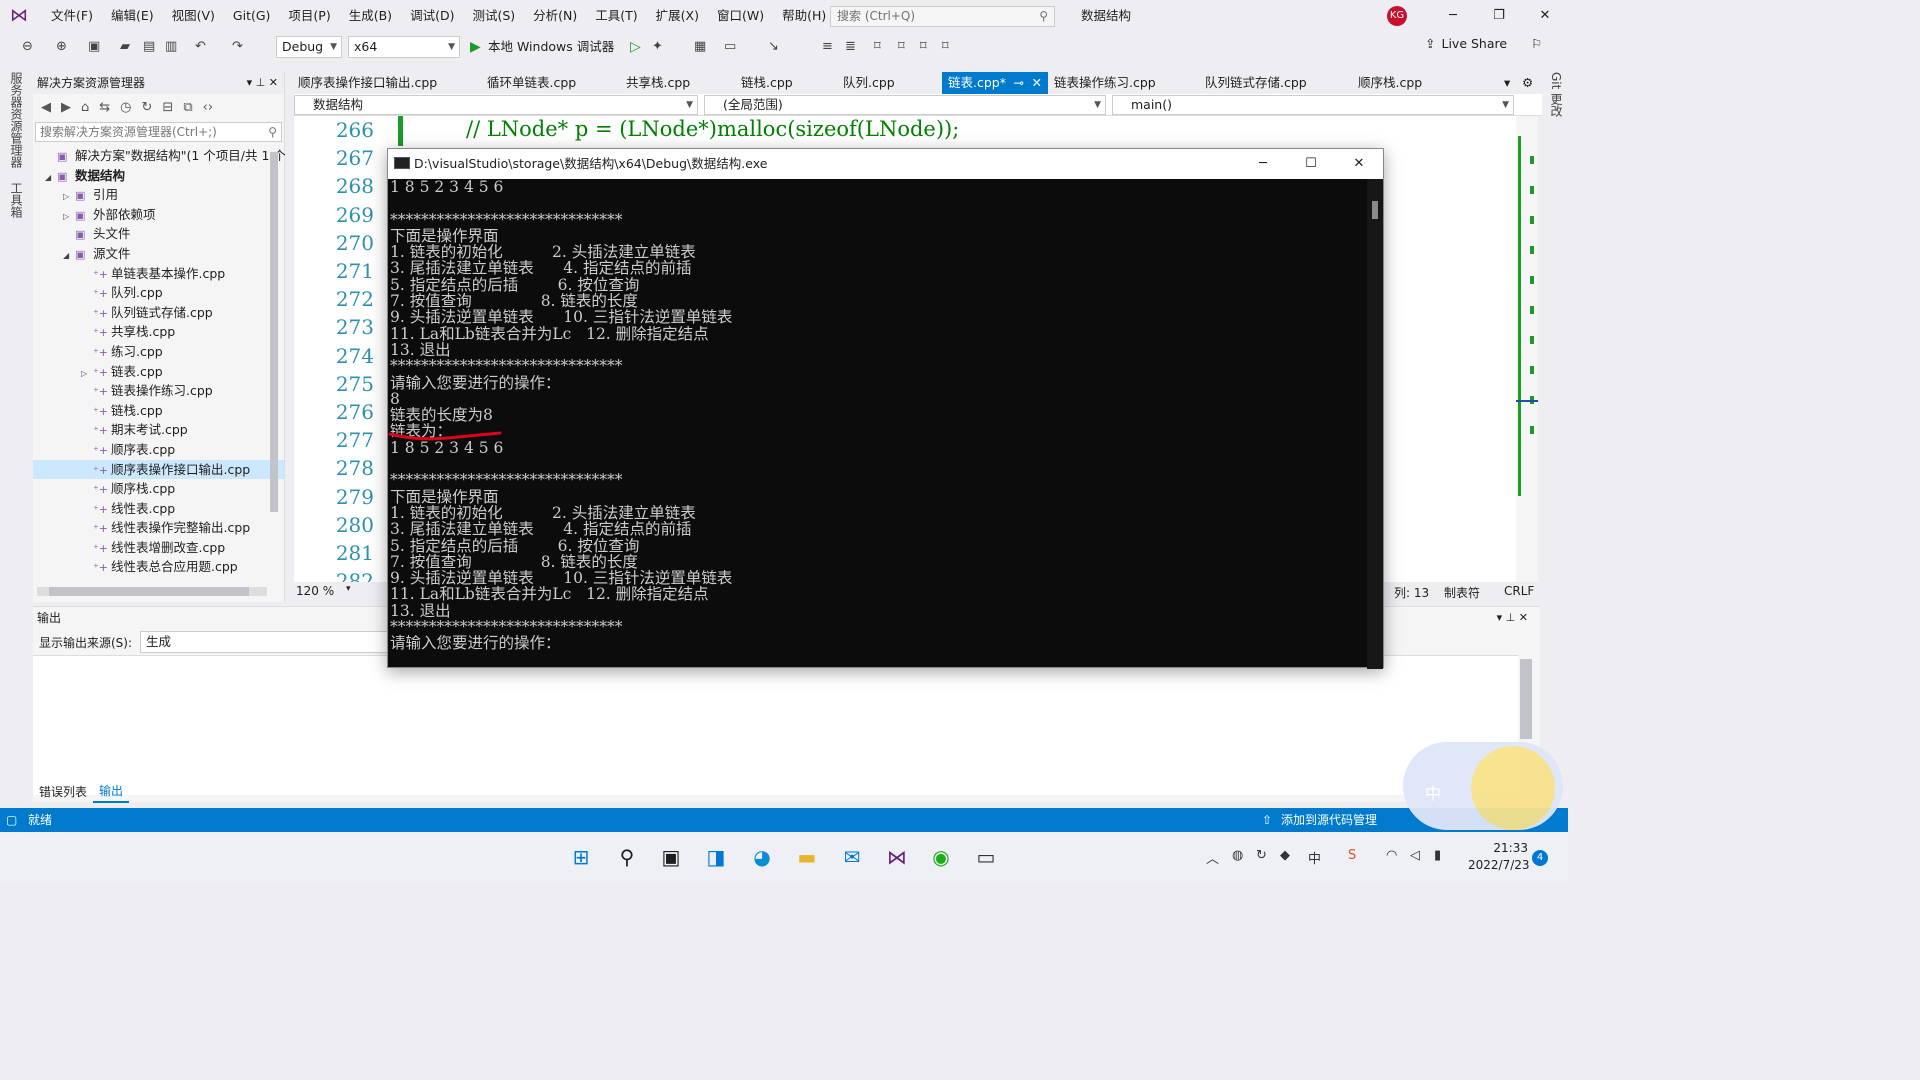 The width and height of the screenshot is (1920, 1080). Describe the element at coordinates (158, 176) in the screenshot. I see `tree-node: ◢ ▣ 数据结构` at that location.